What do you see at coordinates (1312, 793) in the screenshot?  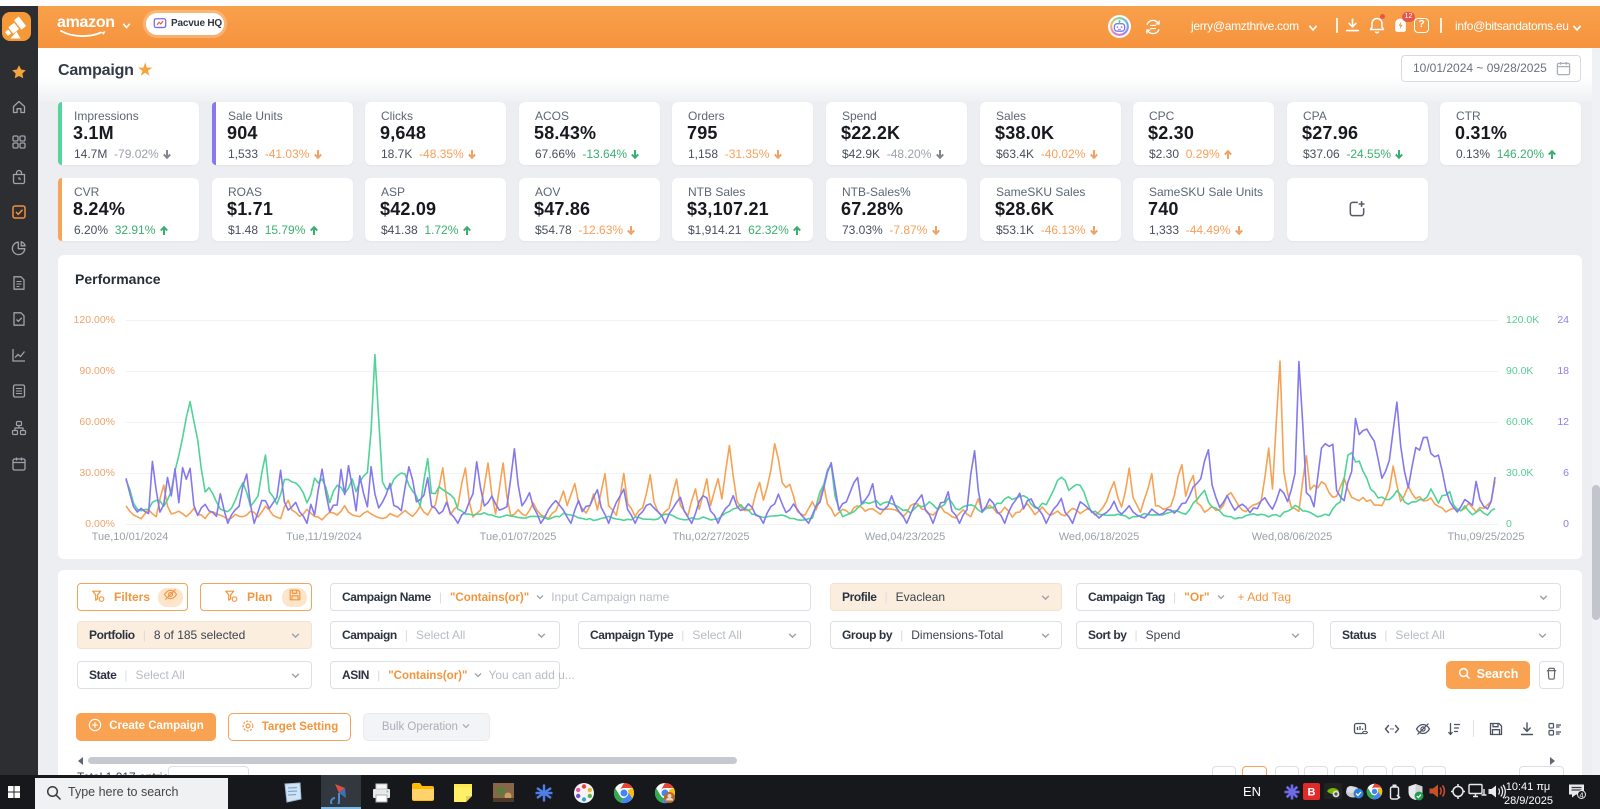 I see `svg-text: B` at bounding box center [1312, 793].